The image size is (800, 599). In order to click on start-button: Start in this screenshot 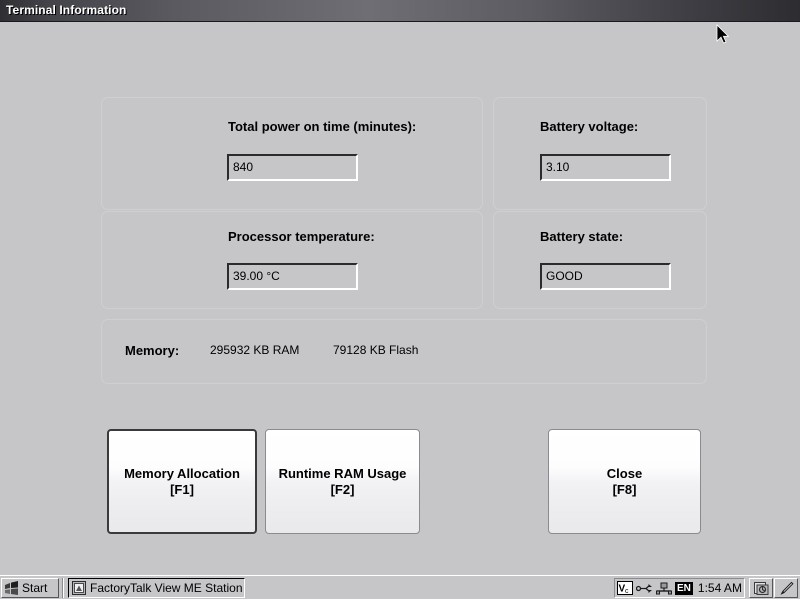, I will do `click(30, 588)`.